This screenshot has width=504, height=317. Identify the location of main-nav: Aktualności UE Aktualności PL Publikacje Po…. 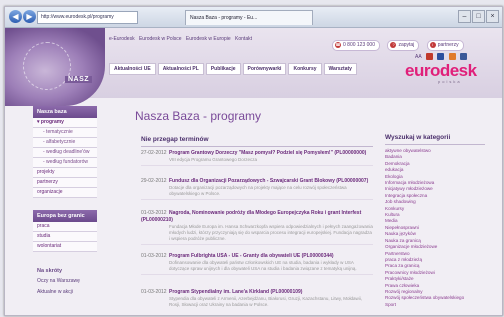
(234, 66).